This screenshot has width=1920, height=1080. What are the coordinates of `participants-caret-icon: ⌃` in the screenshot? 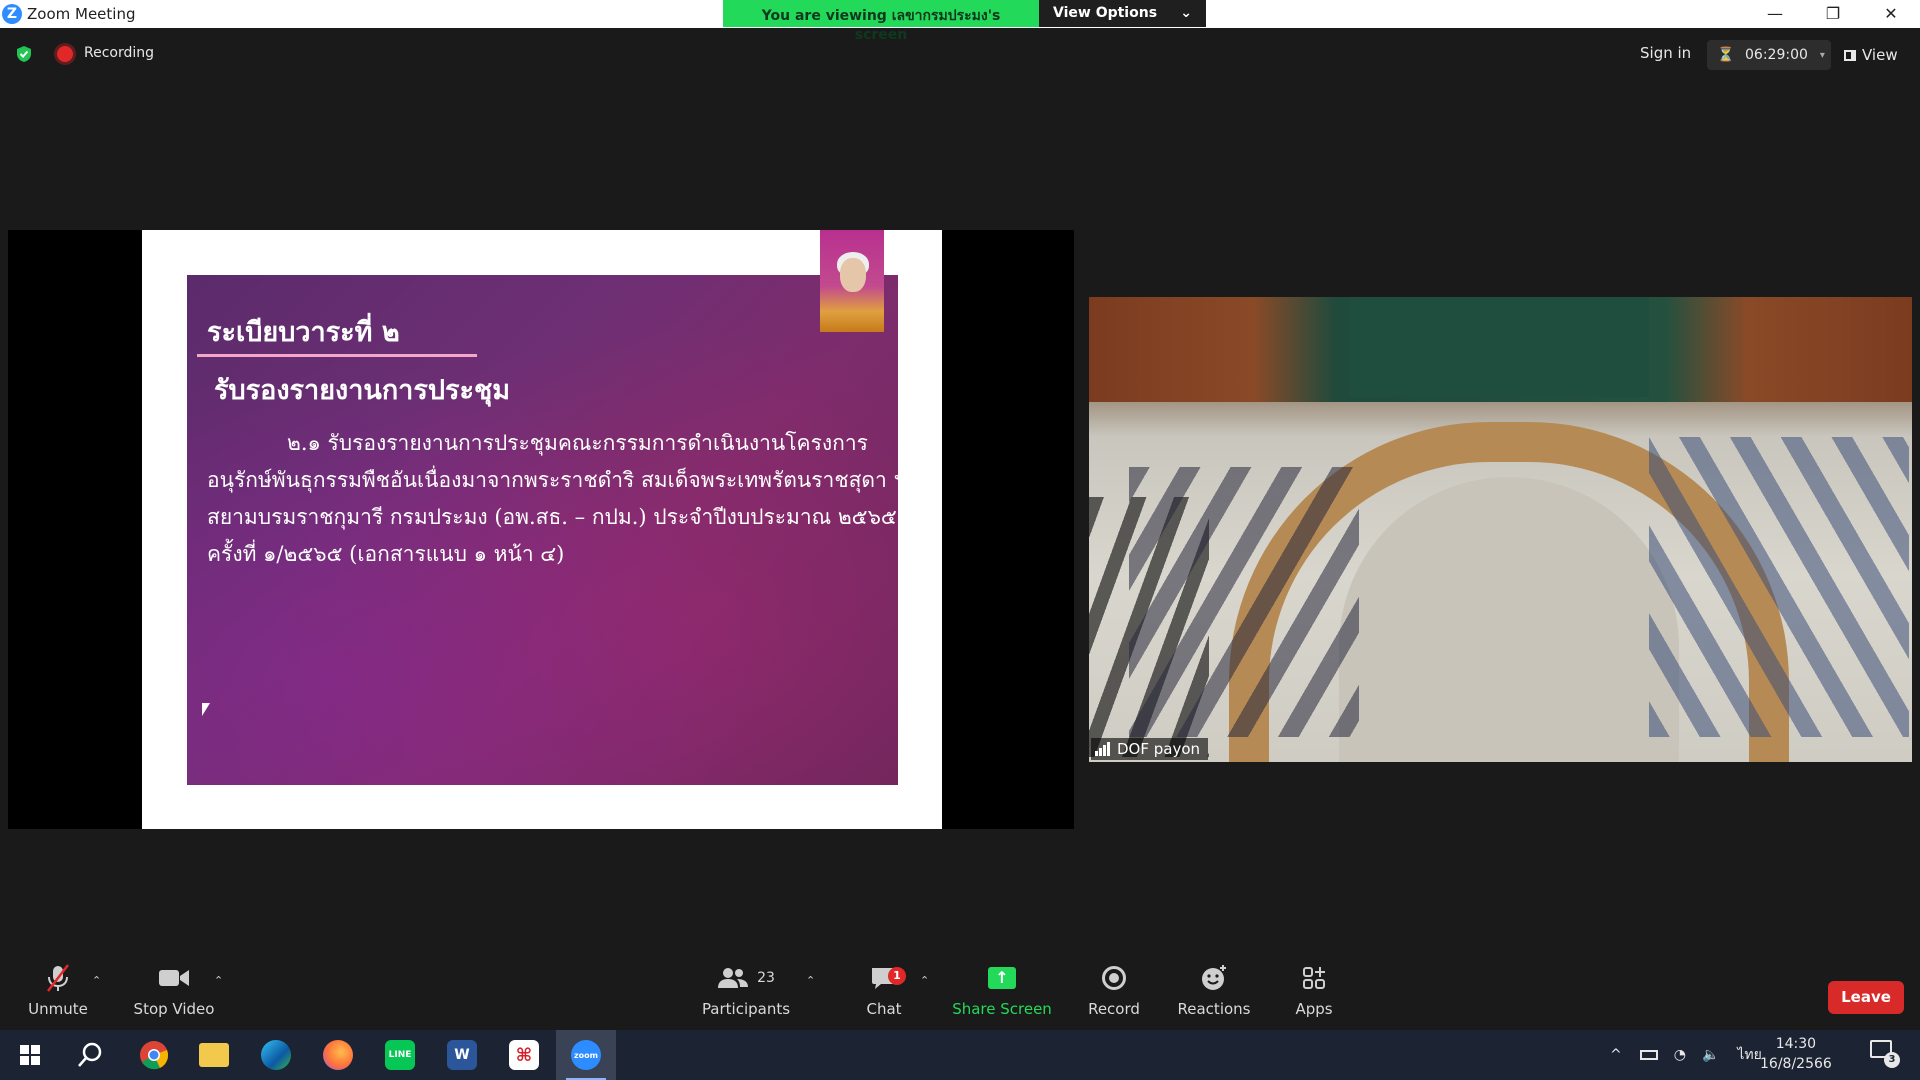 It's located at (810, 980).